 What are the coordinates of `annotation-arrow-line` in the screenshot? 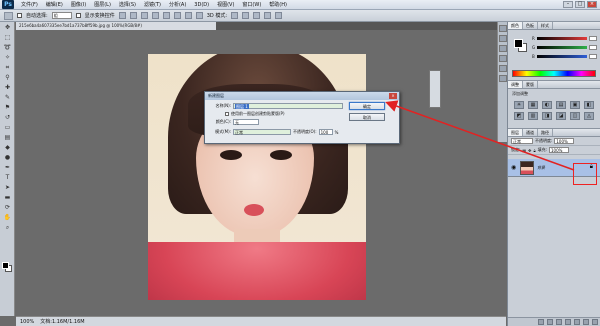 It's located at (480, 135).